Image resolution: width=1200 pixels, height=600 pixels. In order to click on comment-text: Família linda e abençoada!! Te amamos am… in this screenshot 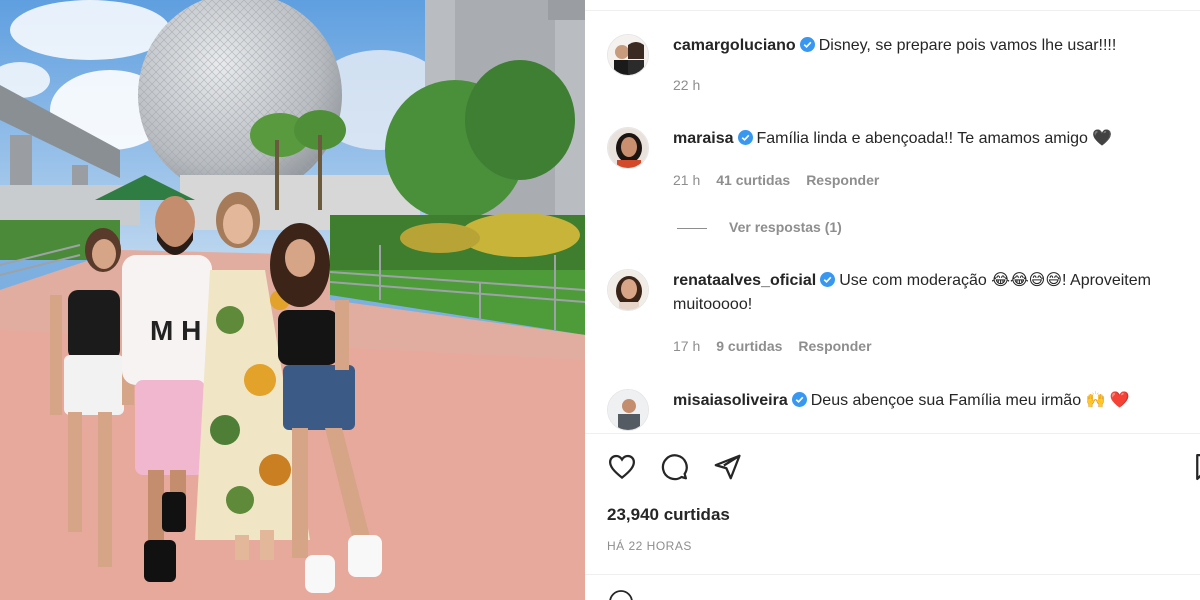, I will do `click(934, 138)`.